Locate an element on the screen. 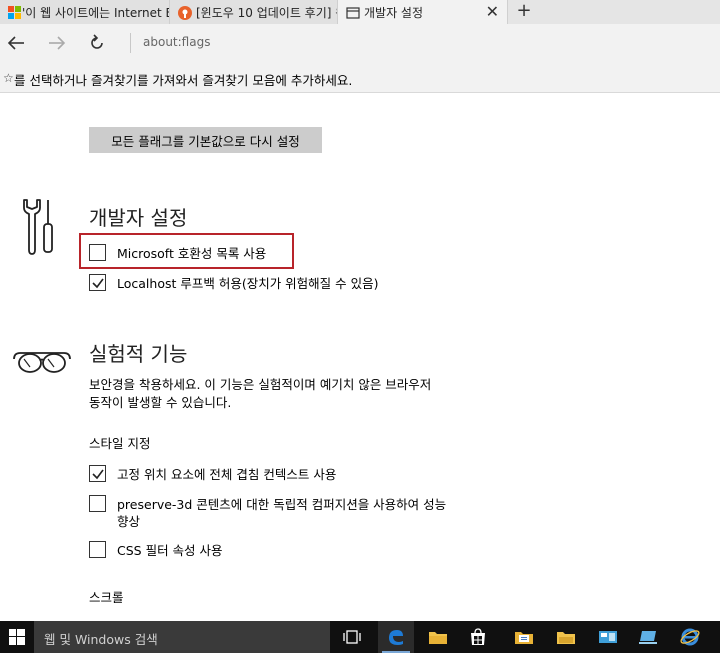 This screenshot has height=653, width=720. page-icon is located at coordinates (353, 12).